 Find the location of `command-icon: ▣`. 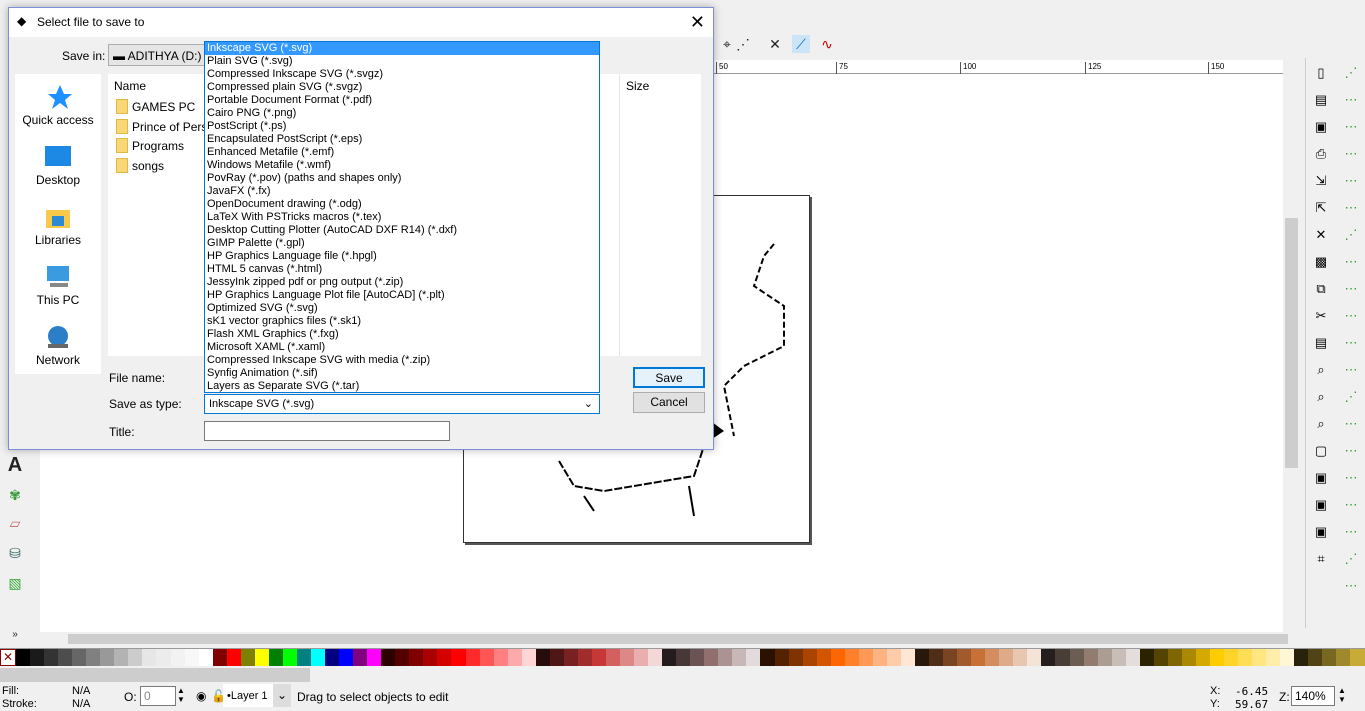

command-icon: ▣ is located at coordinates (1321, 127).